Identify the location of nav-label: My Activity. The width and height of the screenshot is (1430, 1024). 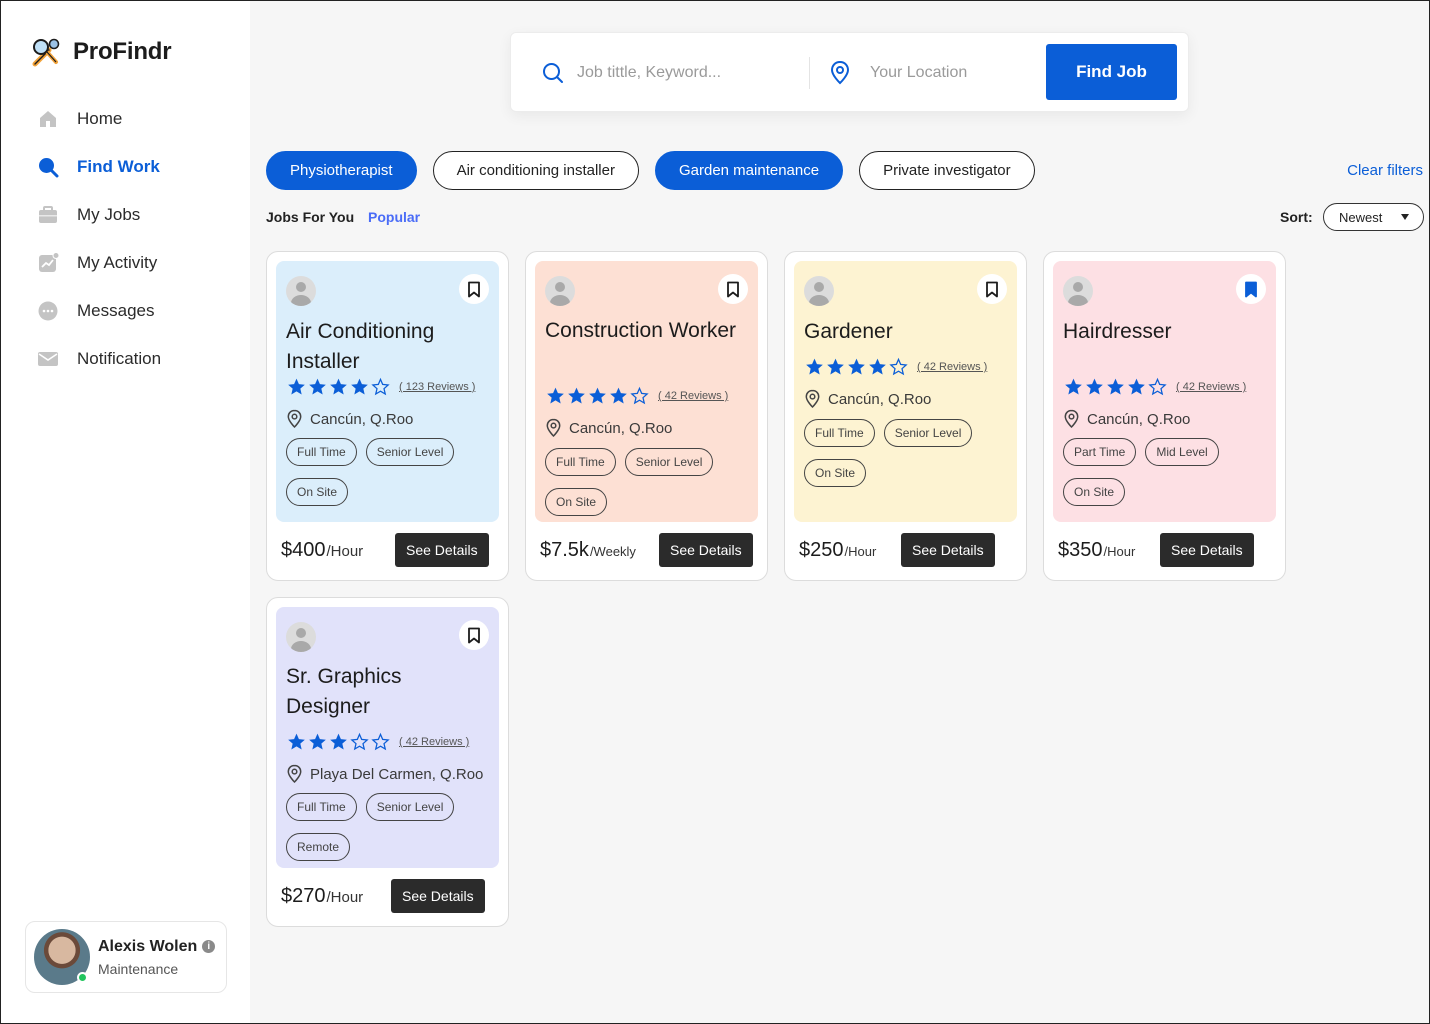
(117, 262).